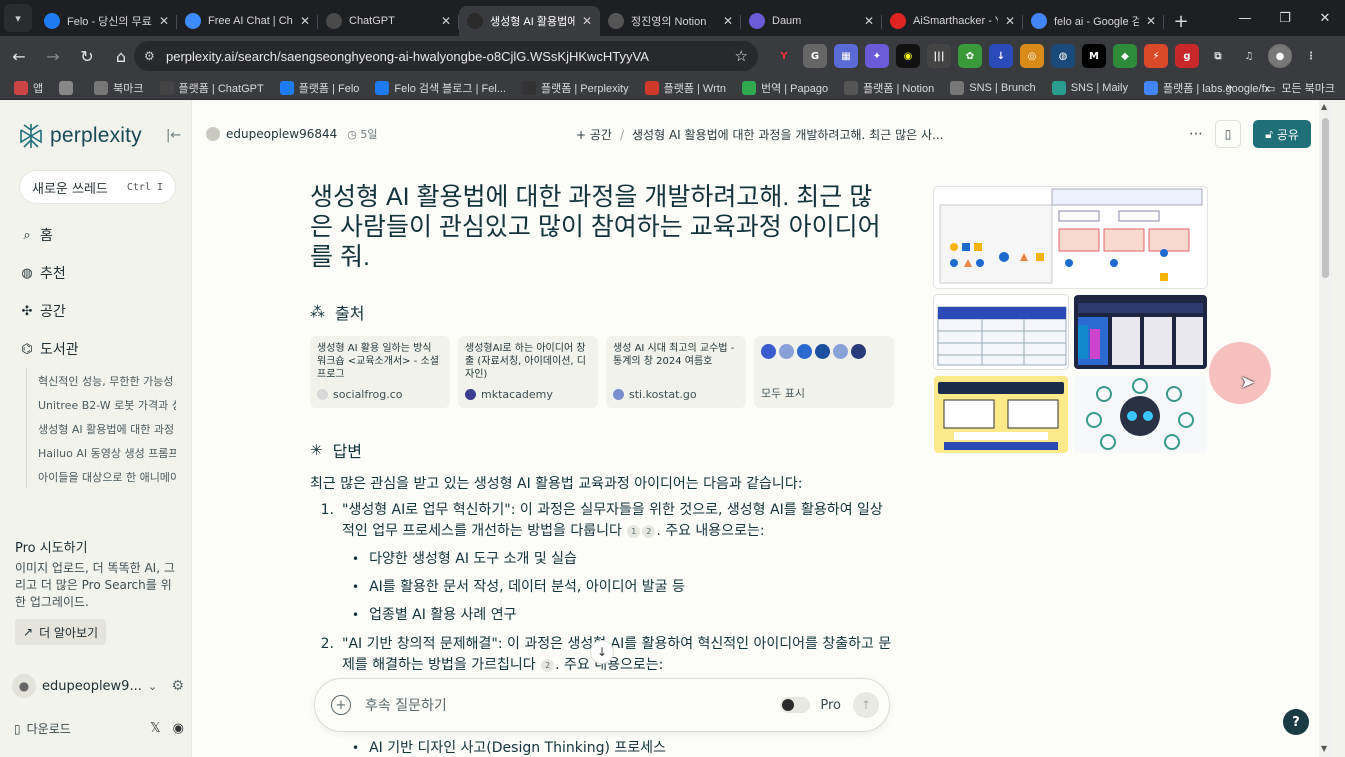 Image resolution: width=1345 pixels, height=757 pixels. What do you see at coordinates (61, 632) in the screenshot?
I see `learn-more-button: ↗ 더 알아보기` at bounding box center [61, 632].